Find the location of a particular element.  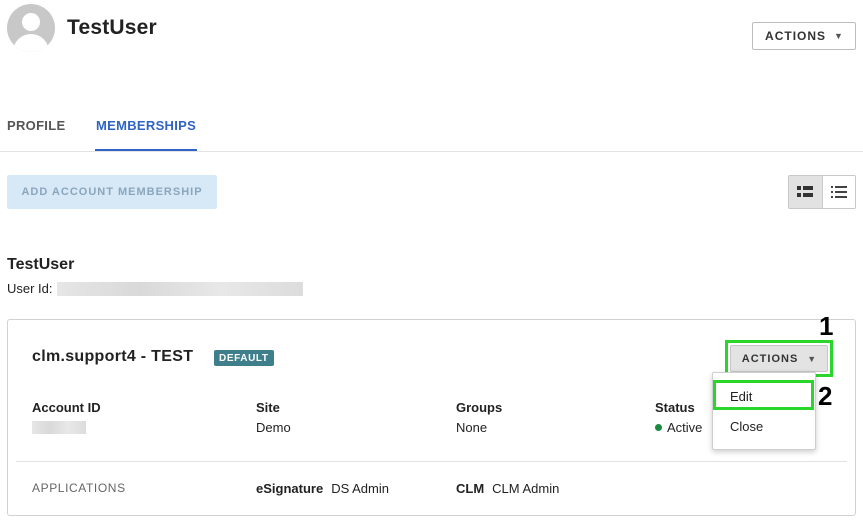

application-clm: CLM CLM Admin is located at coordinates (507, 488).